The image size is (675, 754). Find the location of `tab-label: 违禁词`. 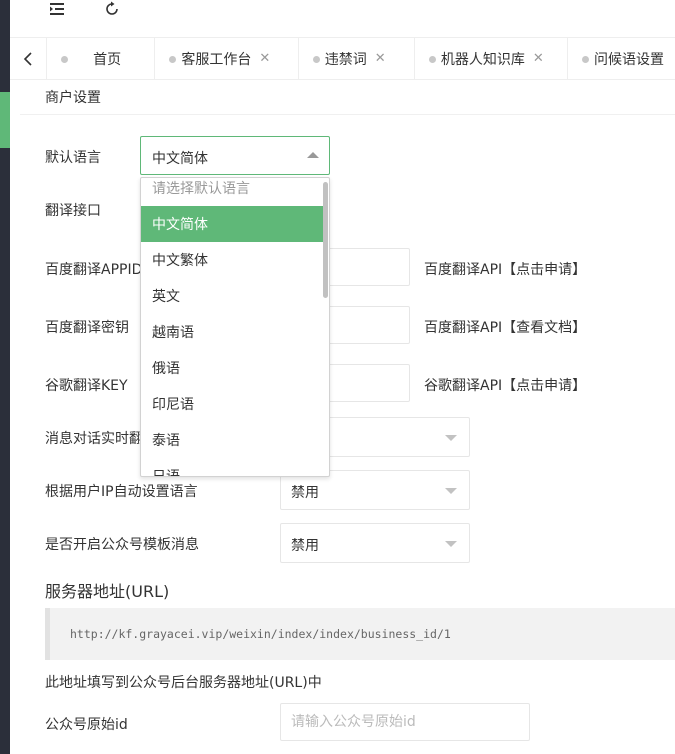

tab-label: 违禁词 is located at coordinates (345, 59).